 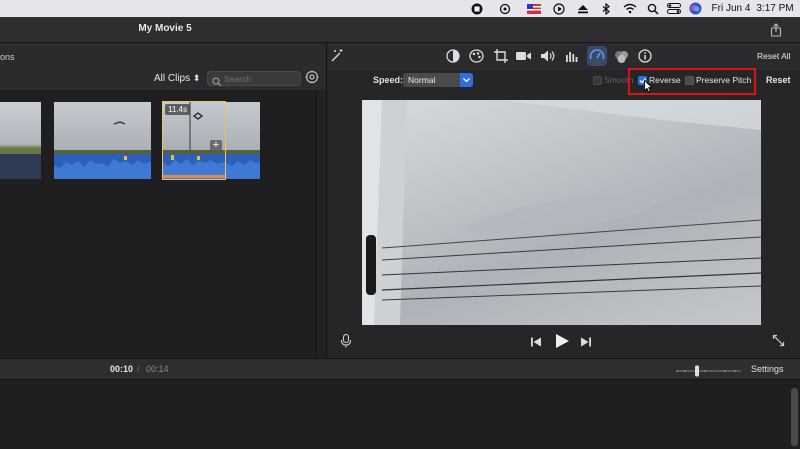 What do you see at coordinates (172, 78) in the screenshot?
I see `all-clips-label: All Clips` at bounding box center [172, 78].